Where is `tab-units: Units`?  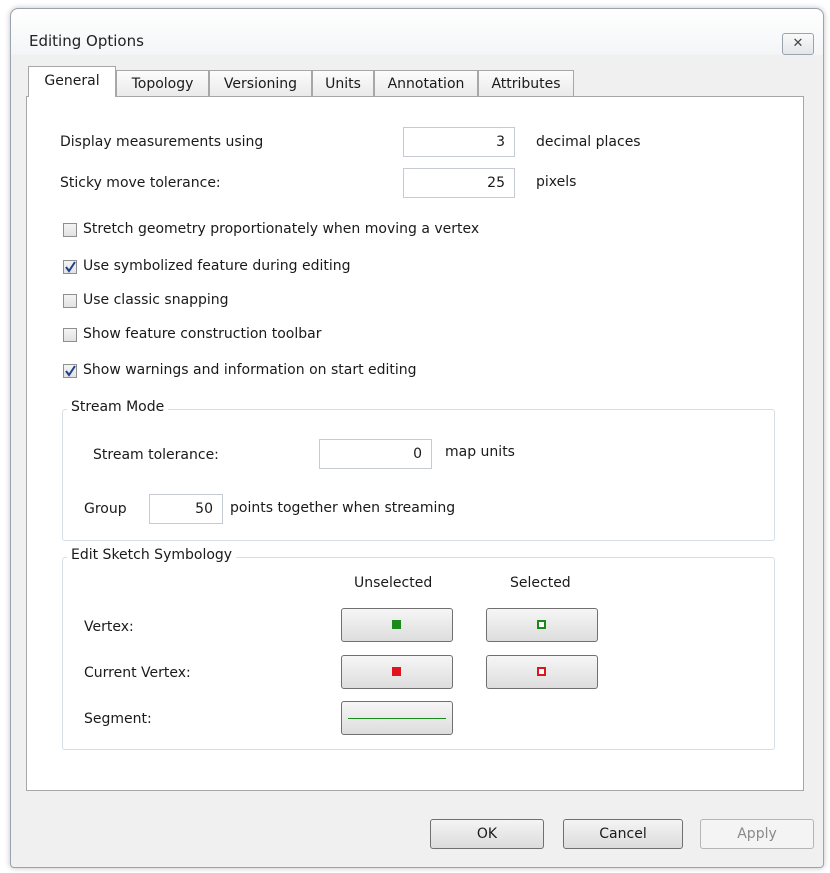 tab-units: Units is located at coordinates (343, 83).